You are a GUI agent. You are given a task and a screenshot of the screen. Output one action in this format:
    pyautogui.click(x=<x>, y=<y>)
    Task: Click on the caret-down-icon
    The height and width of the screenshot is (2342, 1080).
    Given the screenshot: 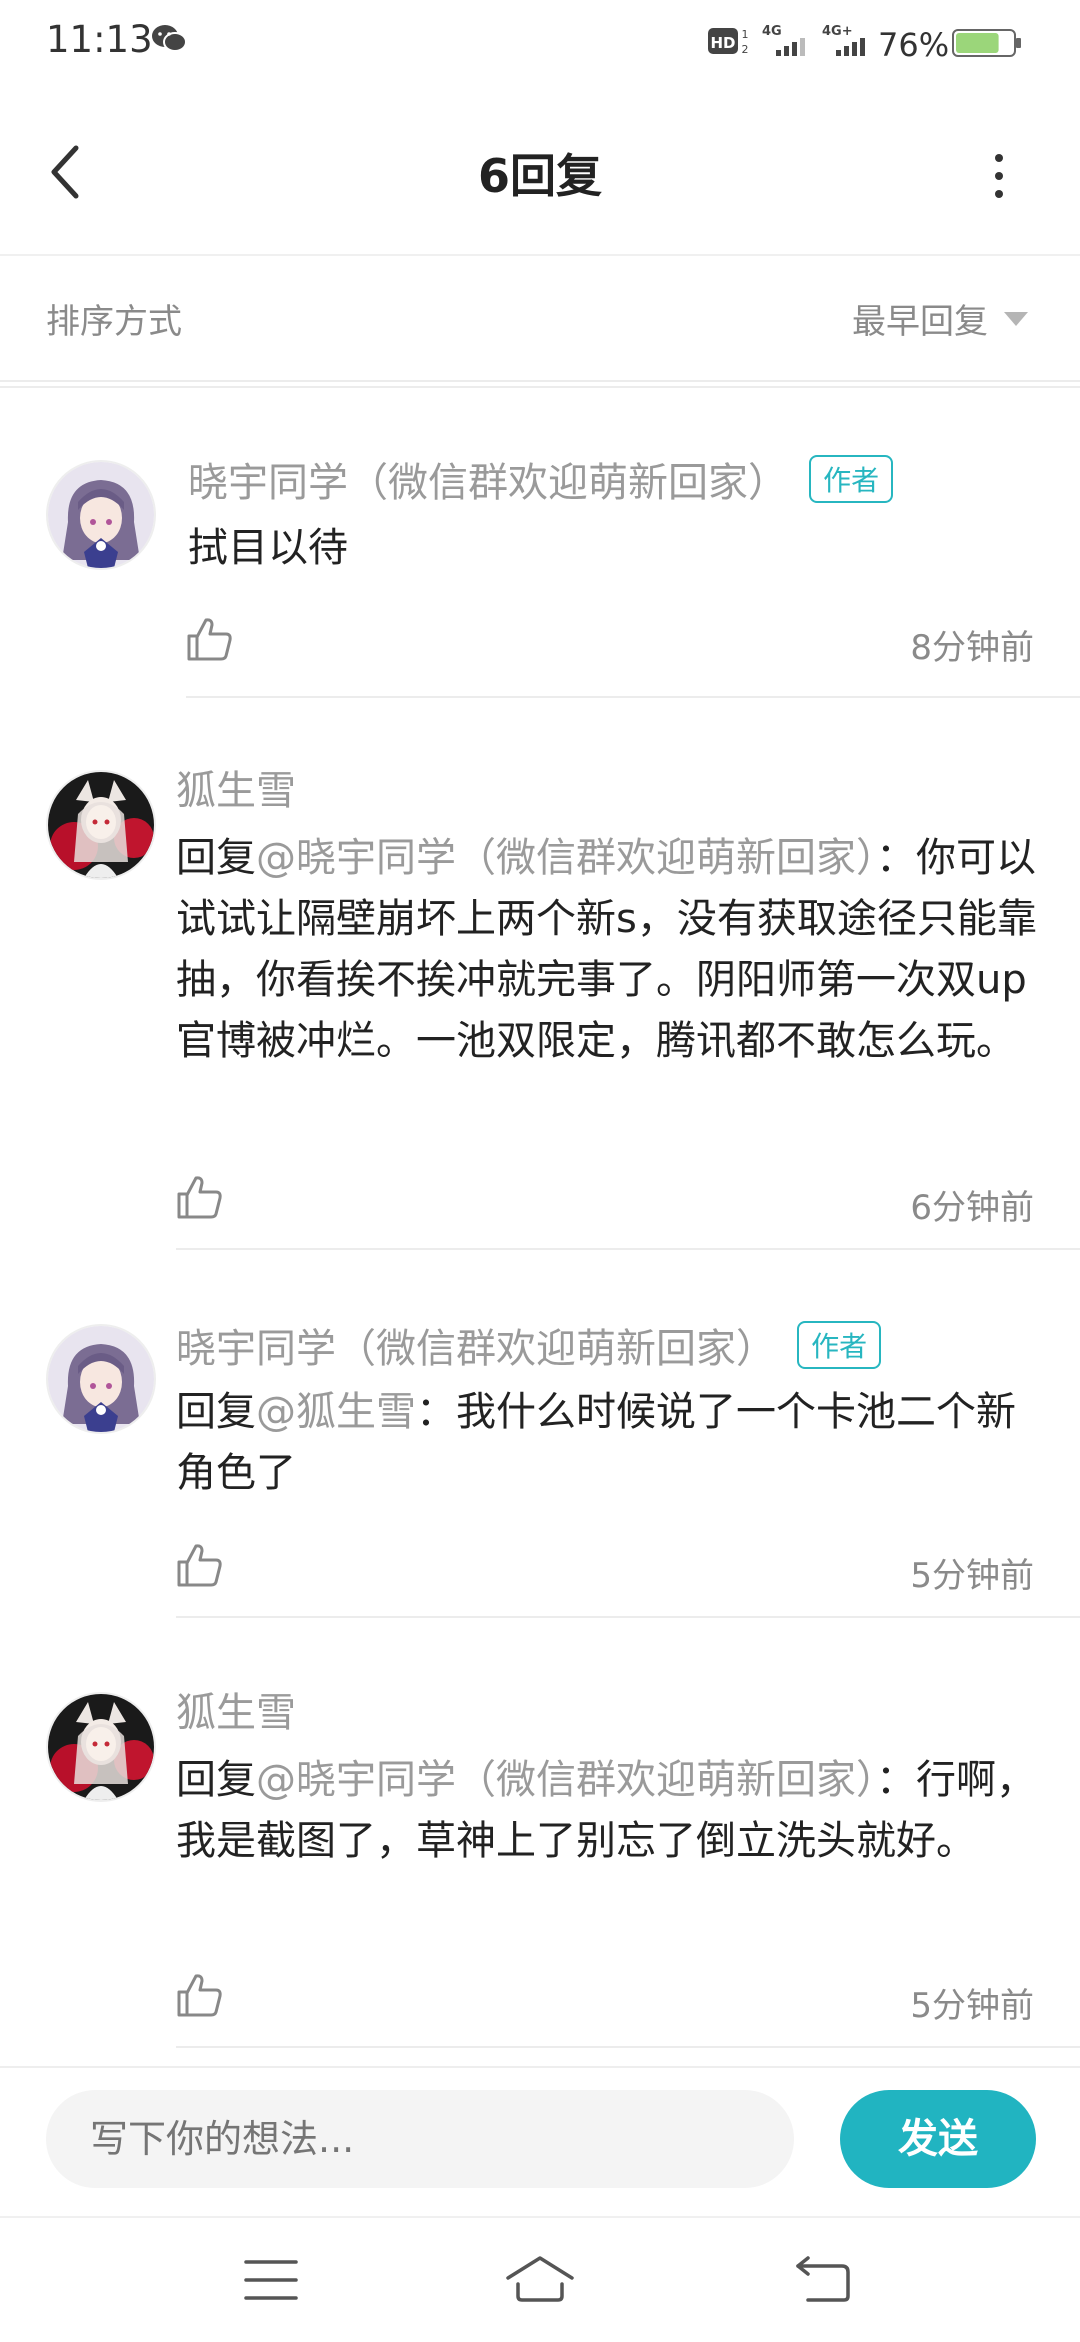 What is the action you would take?
    pyautogui.click(x=1016, y=319)
    